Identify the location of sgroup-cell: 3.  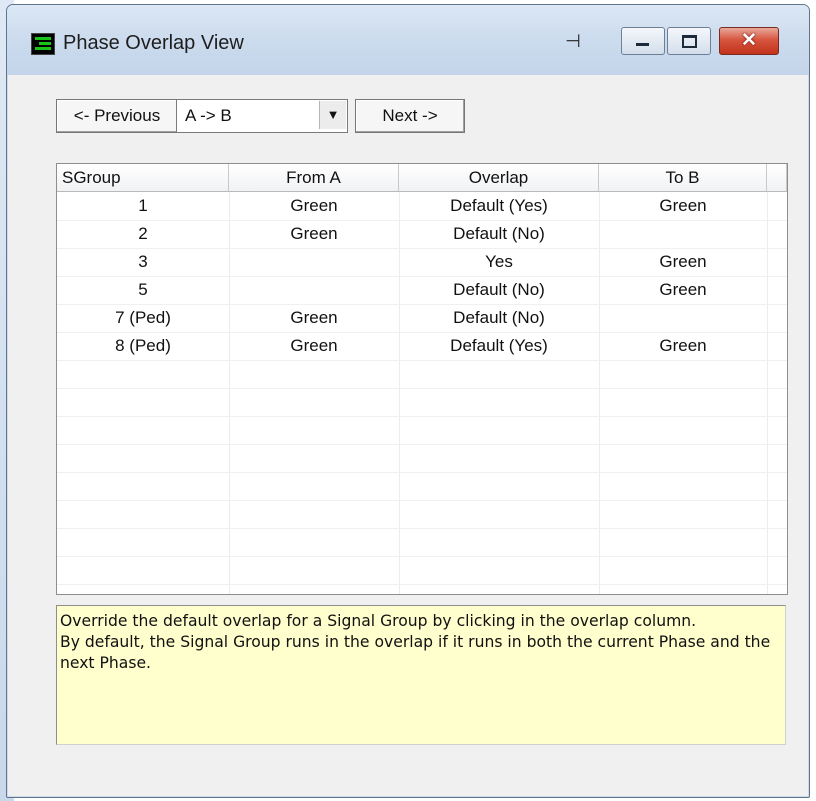
(143, 261).